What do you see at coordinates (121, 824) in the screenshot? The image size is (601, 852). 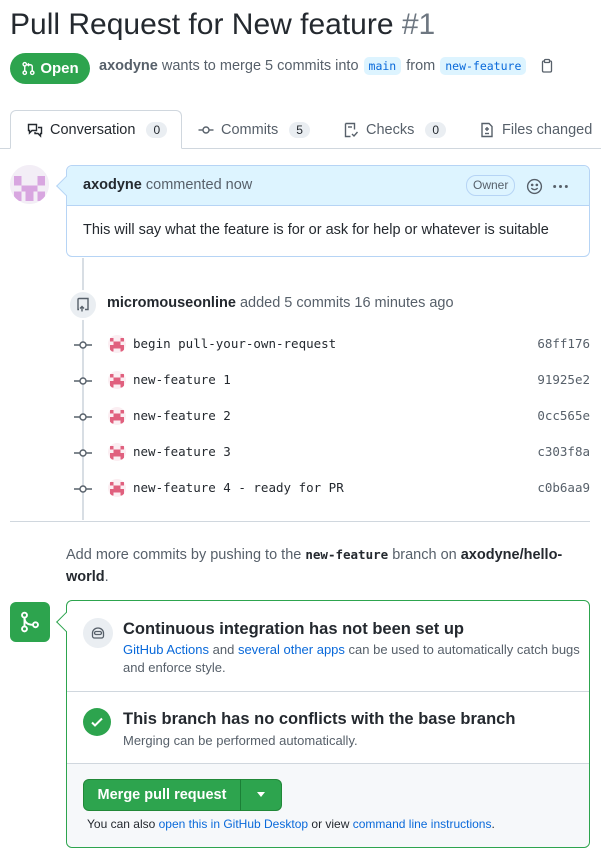 I see `also-text: You can also` at bounding box center [121, 824].